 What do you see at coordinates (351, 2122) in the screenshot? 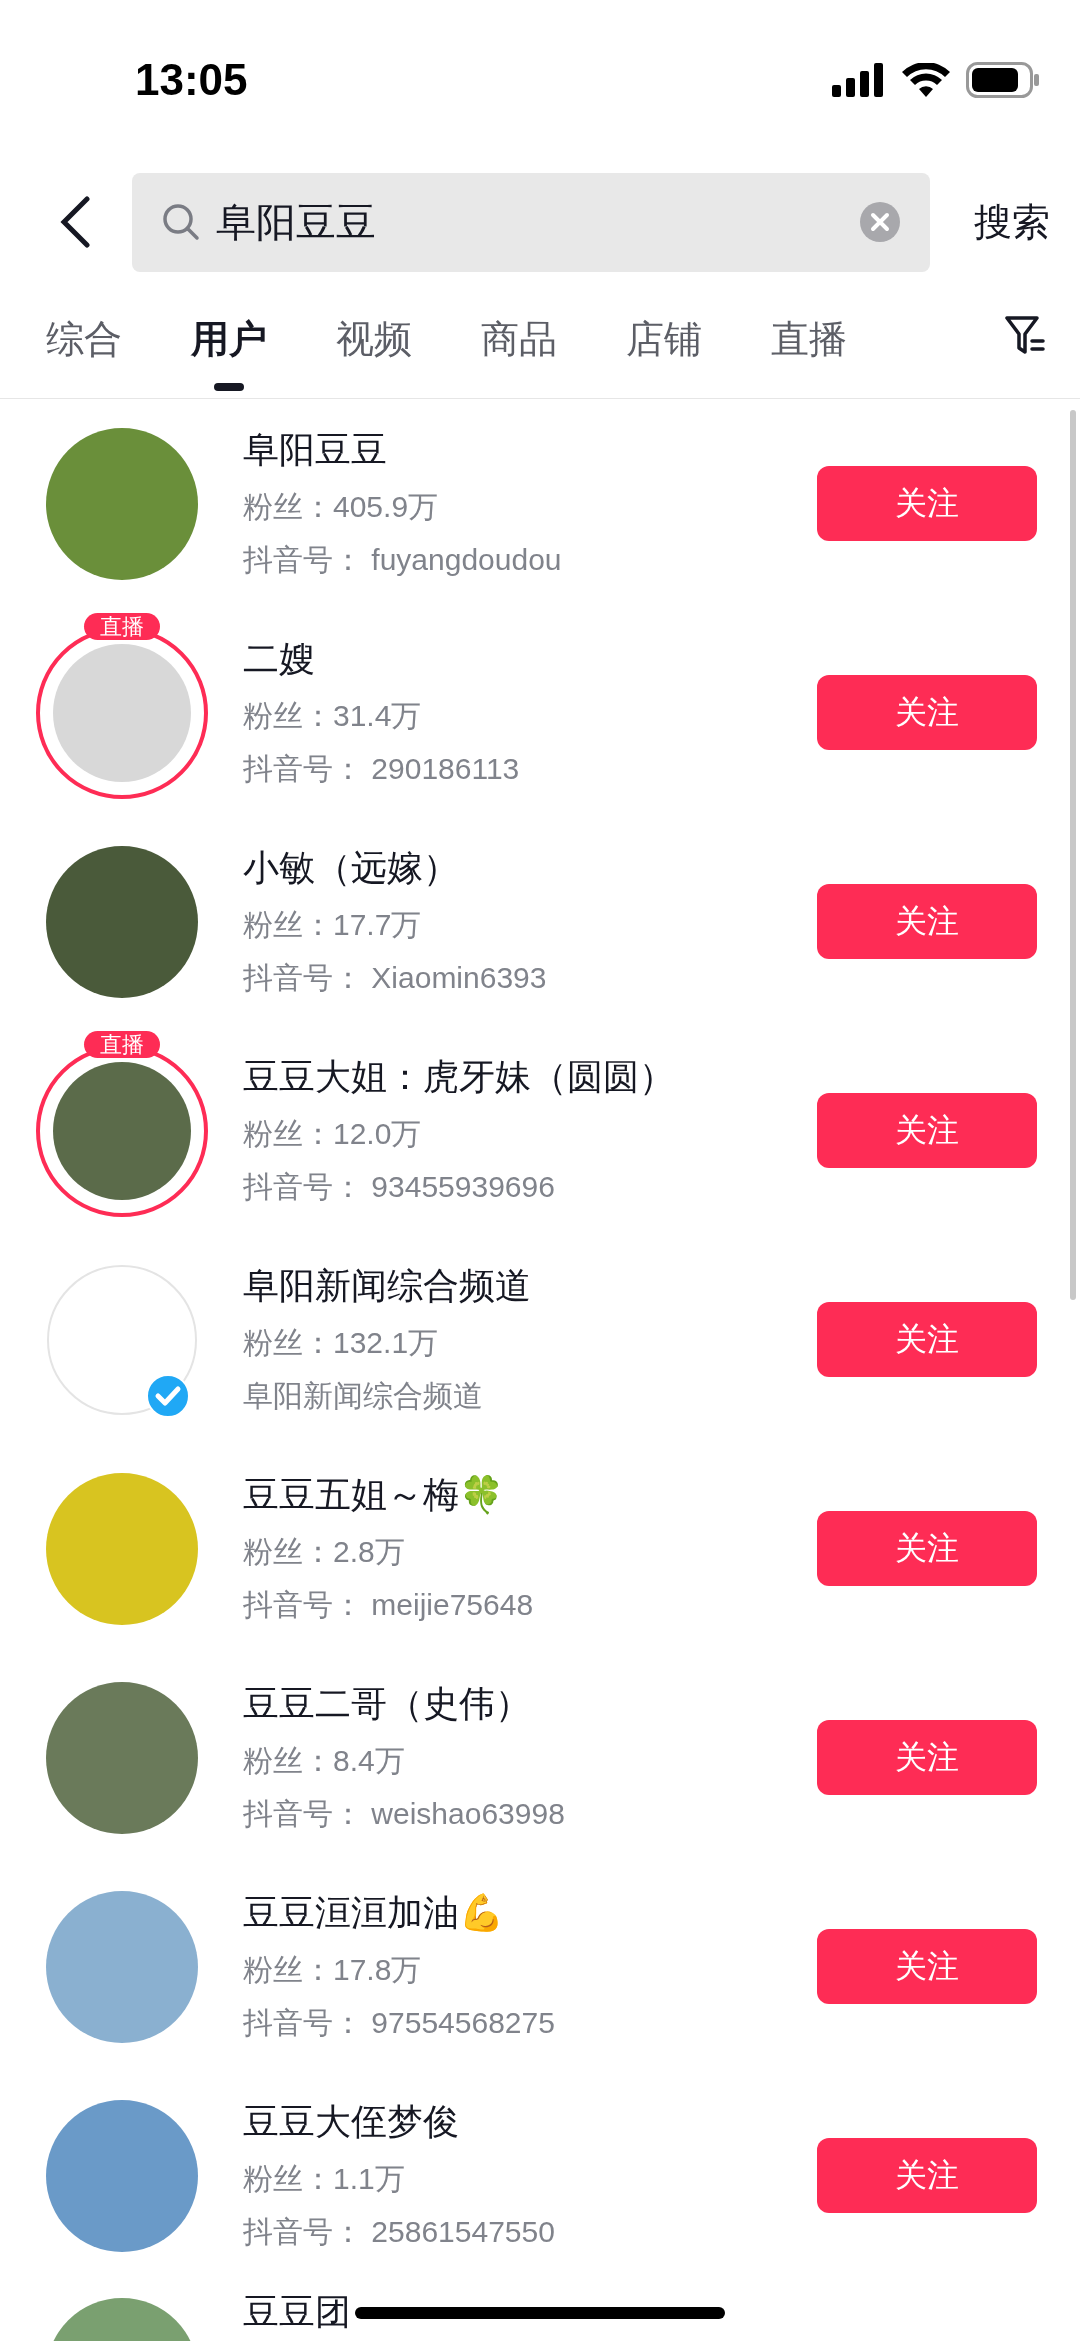
I see `user-name: 豆豆大侄梦俊` at bounding box center [351, 2122].